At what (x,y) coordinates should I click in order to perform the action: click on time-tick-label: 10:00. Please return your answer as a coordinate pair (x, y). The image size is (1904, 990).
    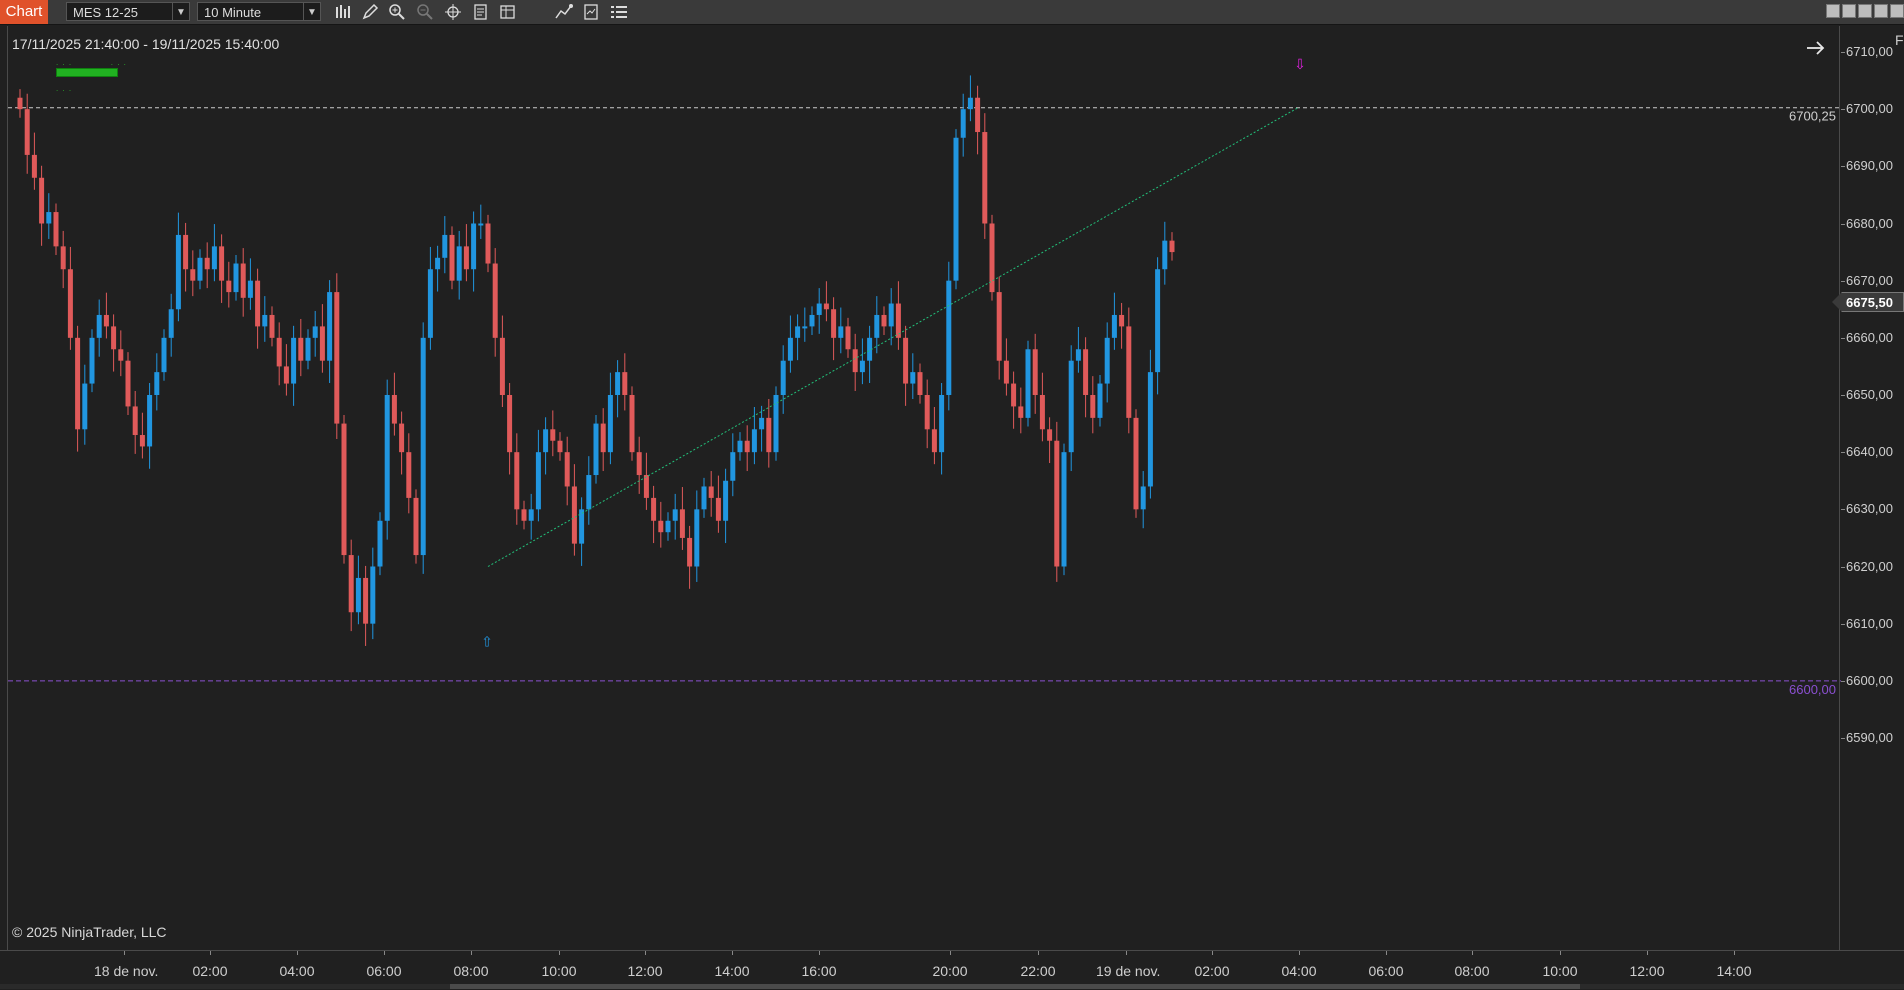
    Looking at the image, I should click on (1560, 971).